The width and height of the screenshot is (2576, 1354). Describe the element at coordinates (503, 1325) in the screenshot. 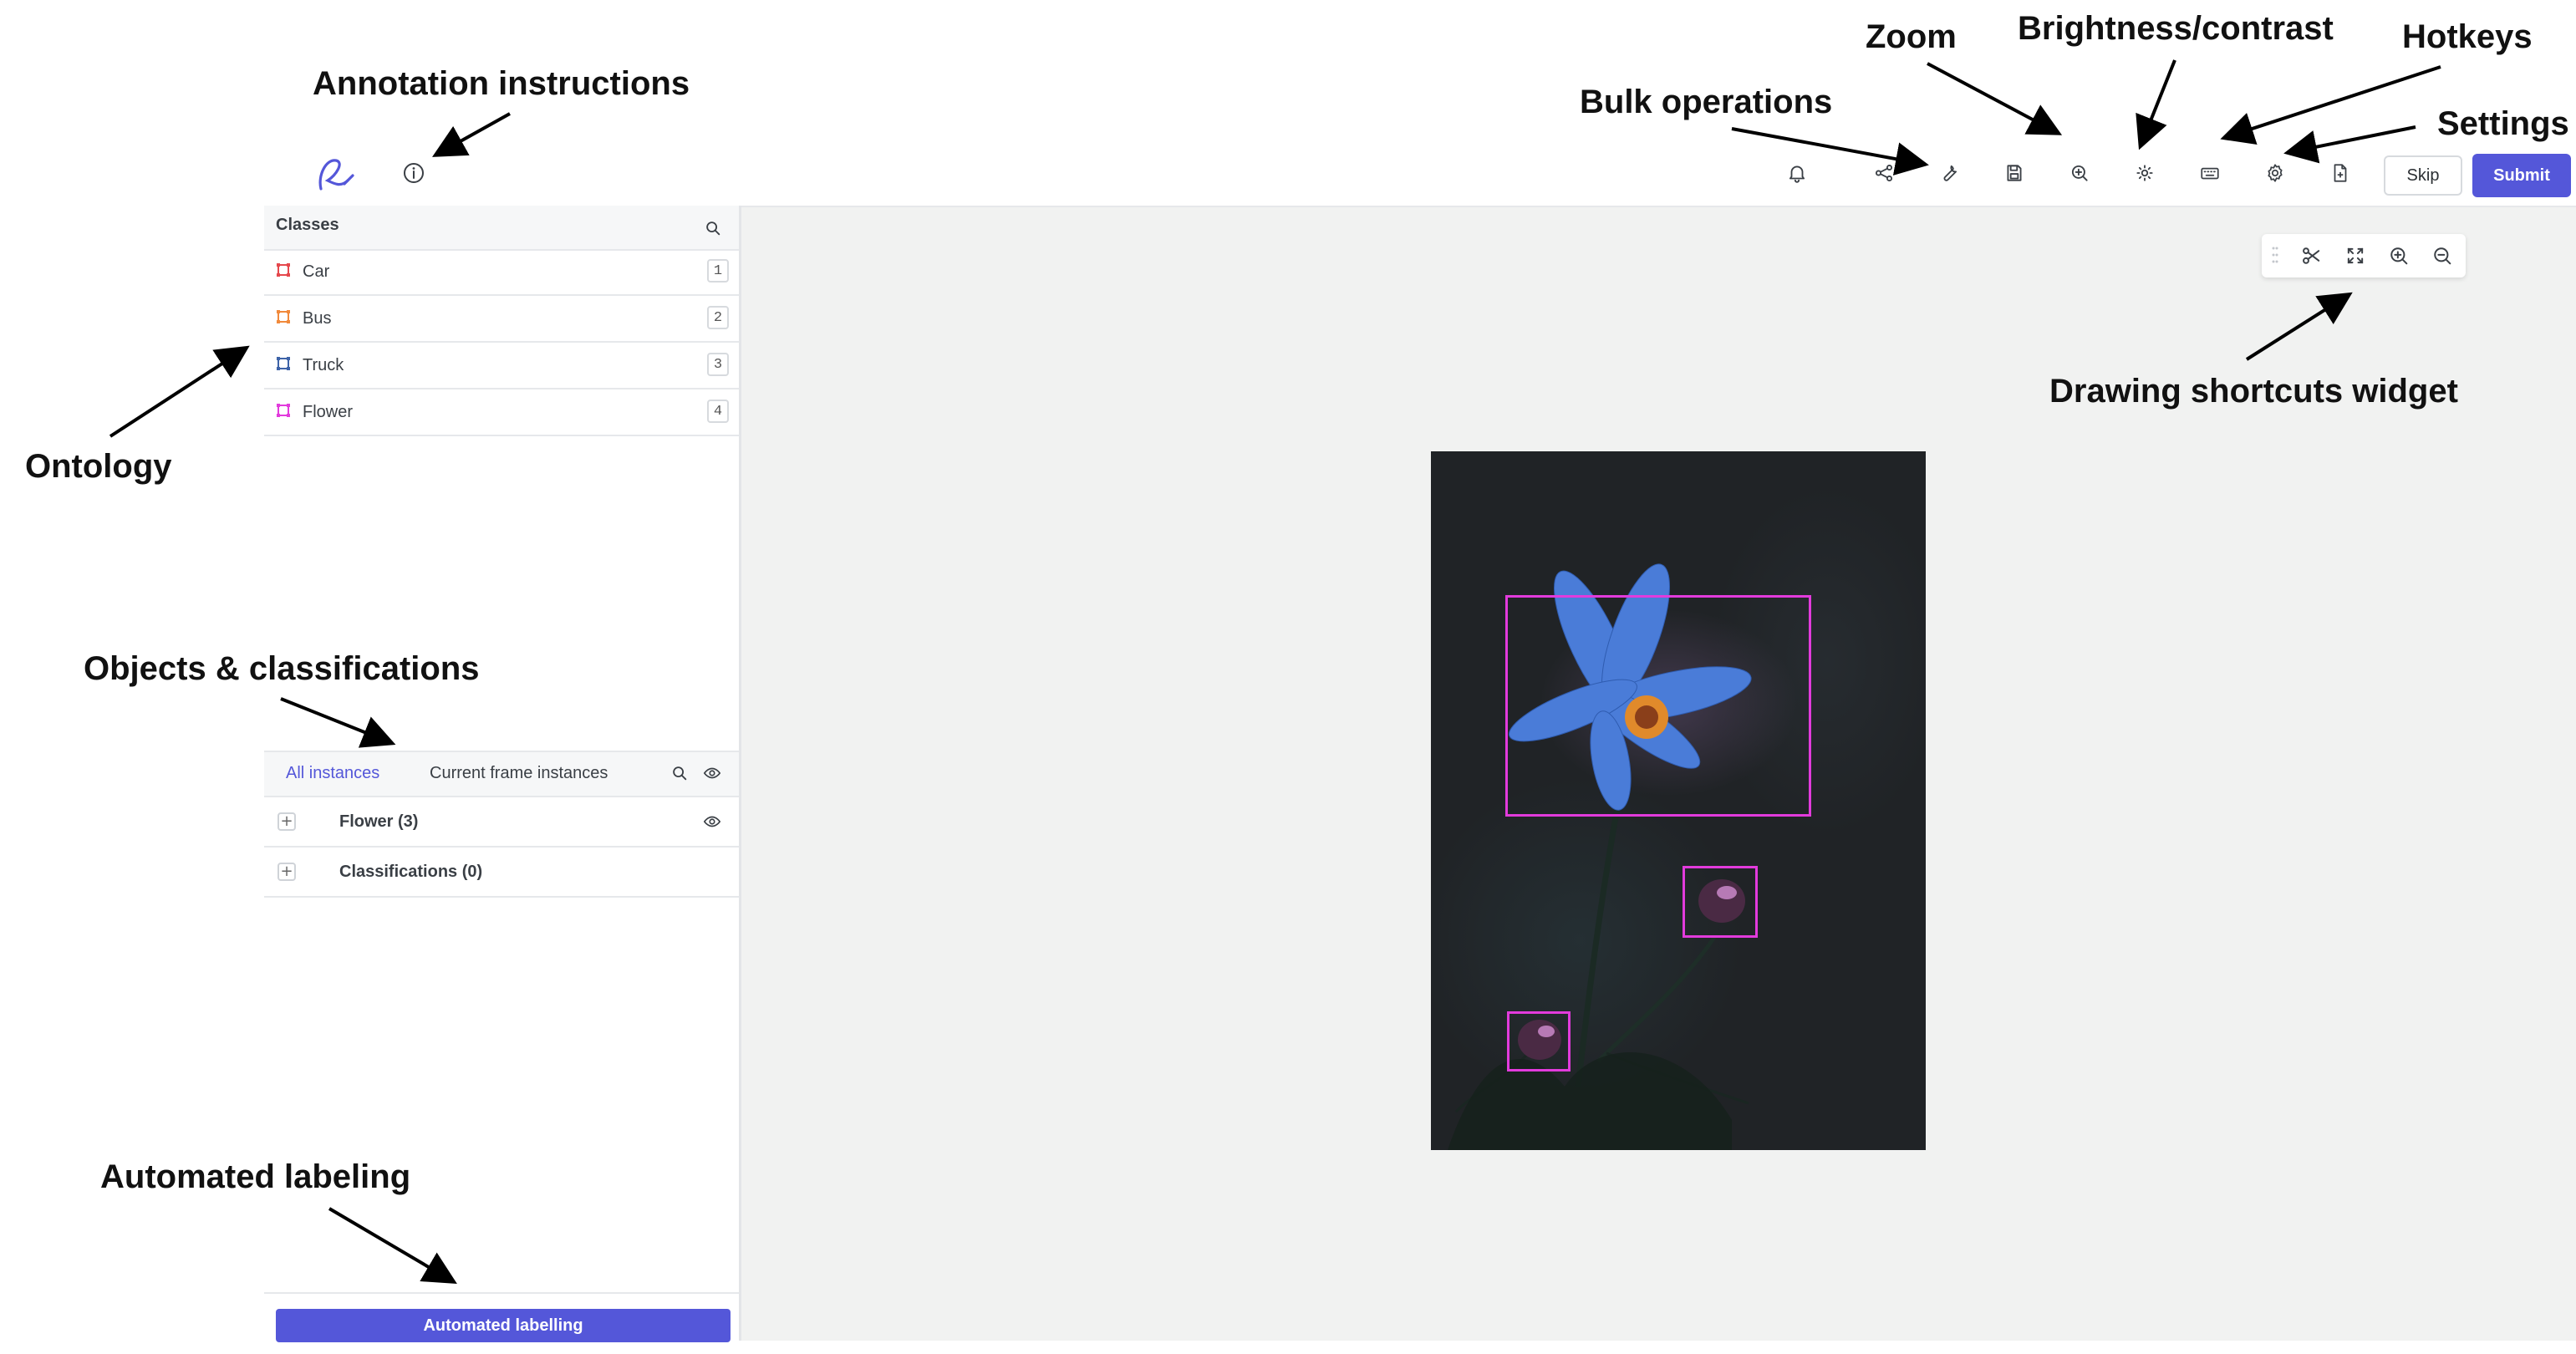

I see `automated-labelling-button: Automated labelling` at that location.